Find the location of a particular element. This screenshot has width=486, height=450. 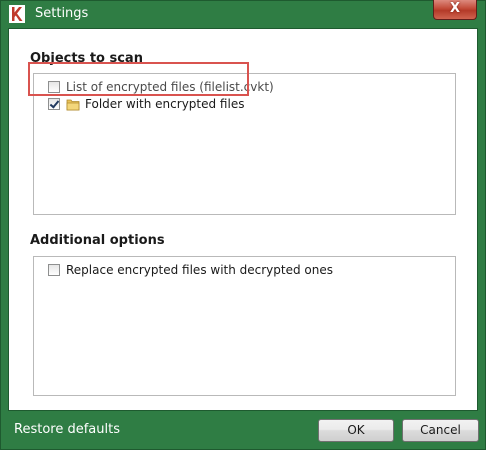

title-bar: Settings X is located at coordinates (243, 13).